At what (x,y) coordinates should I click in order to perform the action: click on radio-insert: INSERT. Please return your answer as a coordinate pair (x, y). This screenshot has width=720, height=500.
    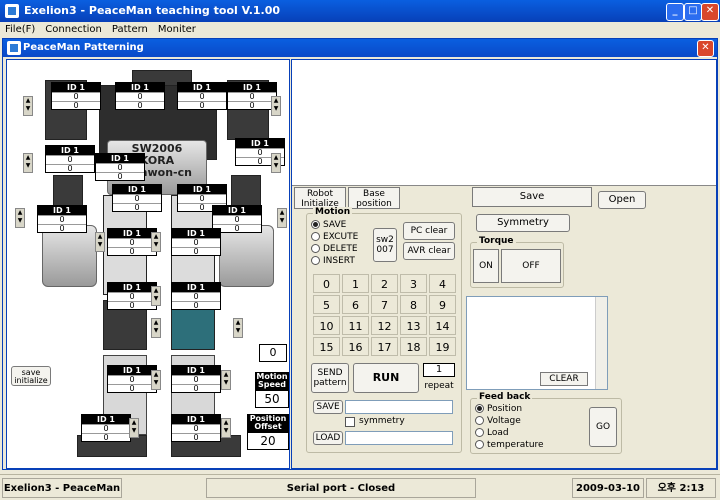
    Looking at the image, I should click on (333, 261).